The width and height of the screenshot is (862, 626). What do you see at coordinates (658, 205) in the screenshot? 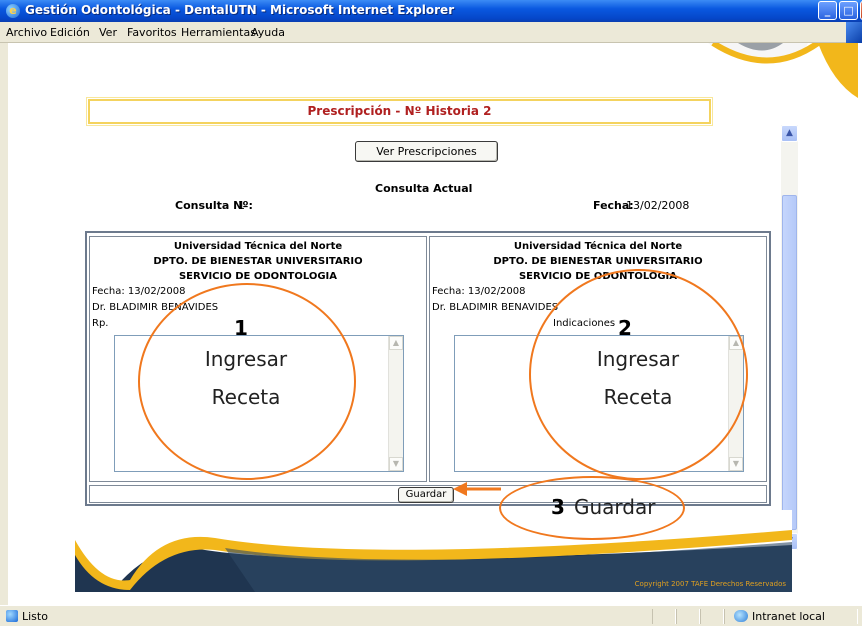
I see `fecha-value: 13/02/2008` at bounding box center [658, 205].